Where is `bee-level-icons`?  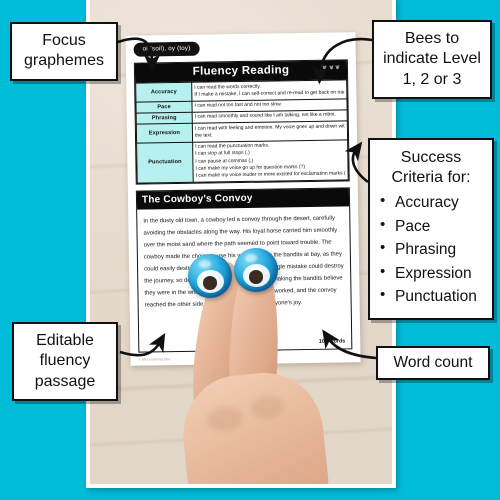 bee-level-icons is located at coordinates (331, 67).